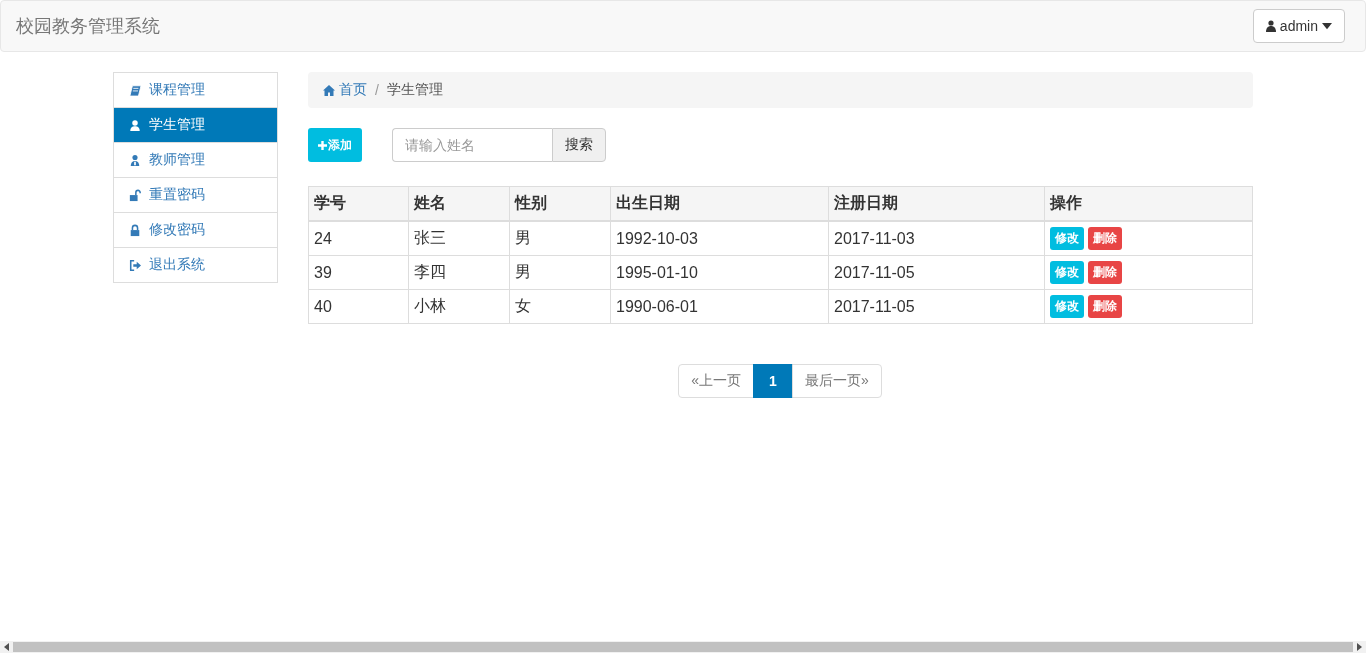  Describe the element at coordinates (773, 381) in the screenshot. I see `page-link: 1` at that location.